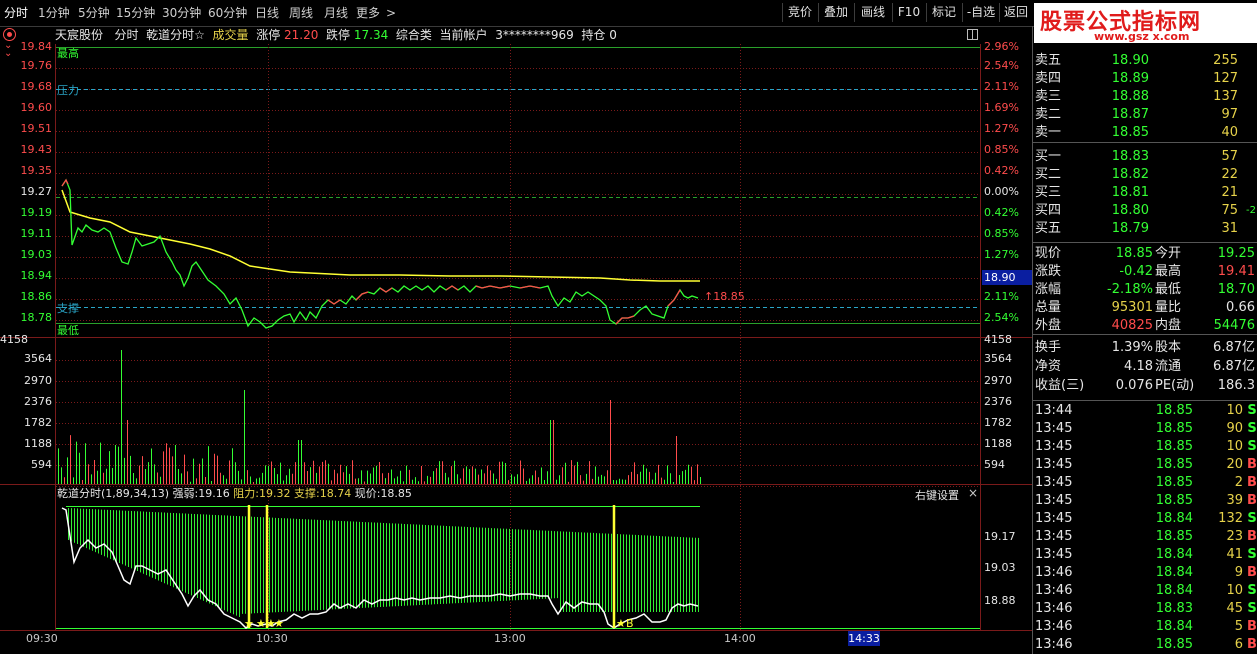 The height and width of the screenshot is (654, 1257). Describe the element at coordinates (36, 170) in the screenshot. I see `price-axis-left-6: 19.35` at that location.